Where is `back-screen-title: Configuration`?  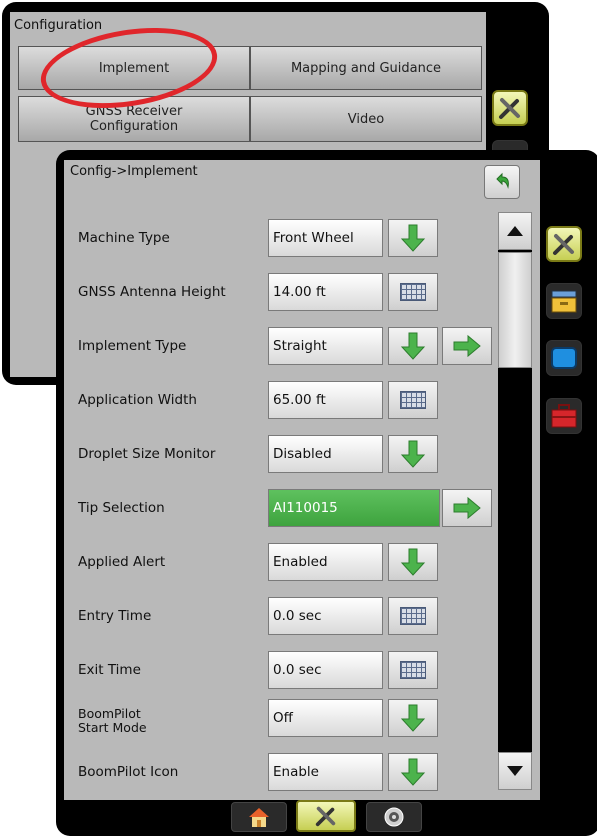 back-screen-title: Configuration is located at coordinates (58, 25).